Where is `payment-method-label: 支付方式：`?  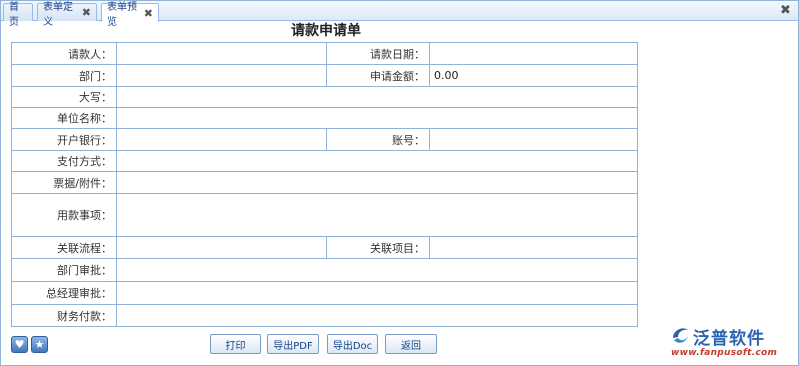 payment-method-label: 支付方式： is located at coordinates (64, 161).